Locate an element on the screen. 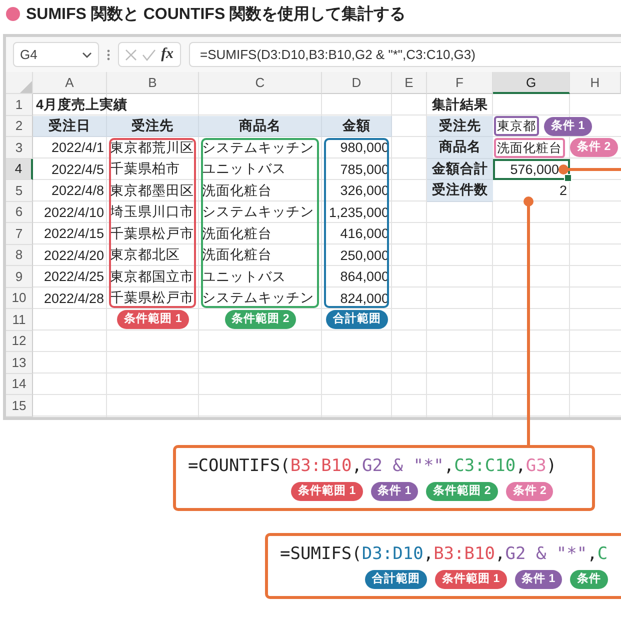 This screenshot has height=621, width=621. row-header: 7 is located at coordinates (19, 233).